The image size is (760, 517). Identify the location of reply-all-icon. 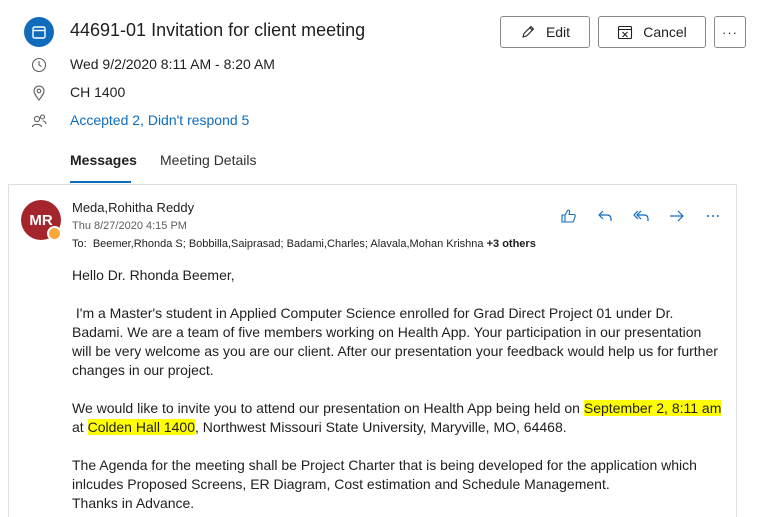
(641, 218).